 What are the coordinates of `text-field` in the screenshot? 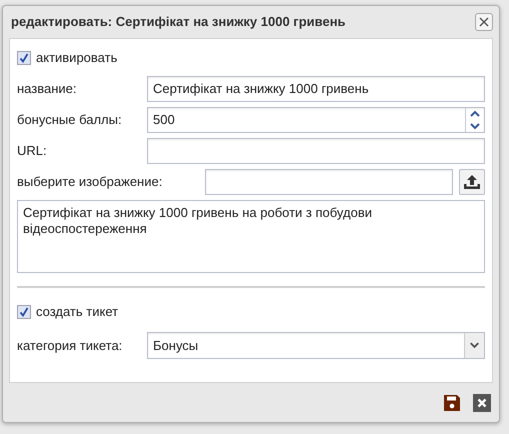 It's located at (316, 151).